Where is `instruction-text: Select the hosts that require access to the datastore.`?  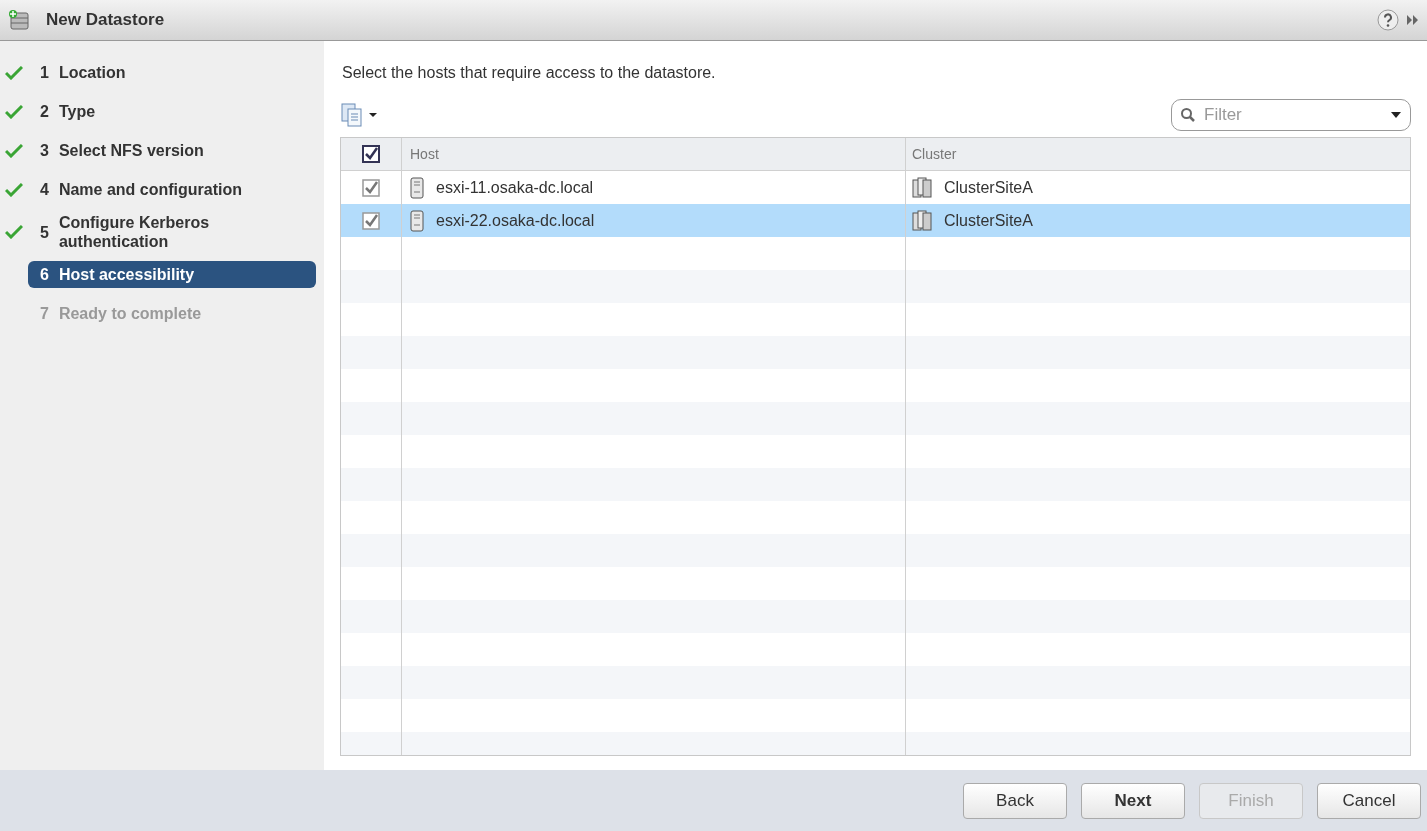 instruction-text: Select the hosts that require access to the datastore. is located at coordinates (529, 73).